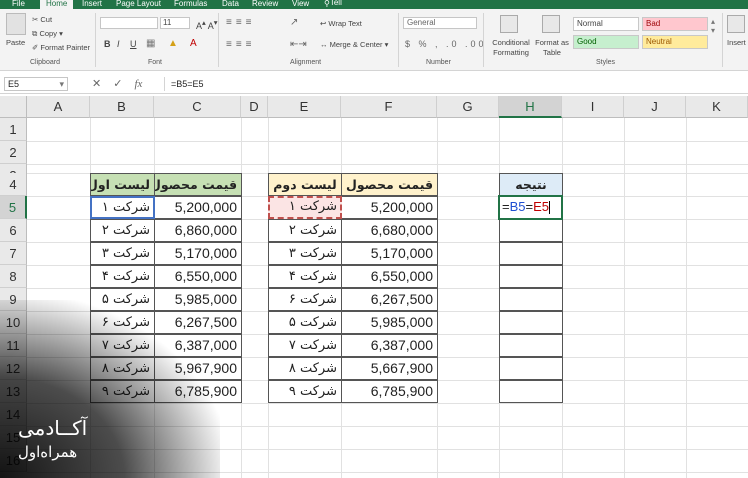 The image size is (748, 478). Describe the element at coordinates (304, 107) in the screenshot. I see `column-header-e: E` at that location.